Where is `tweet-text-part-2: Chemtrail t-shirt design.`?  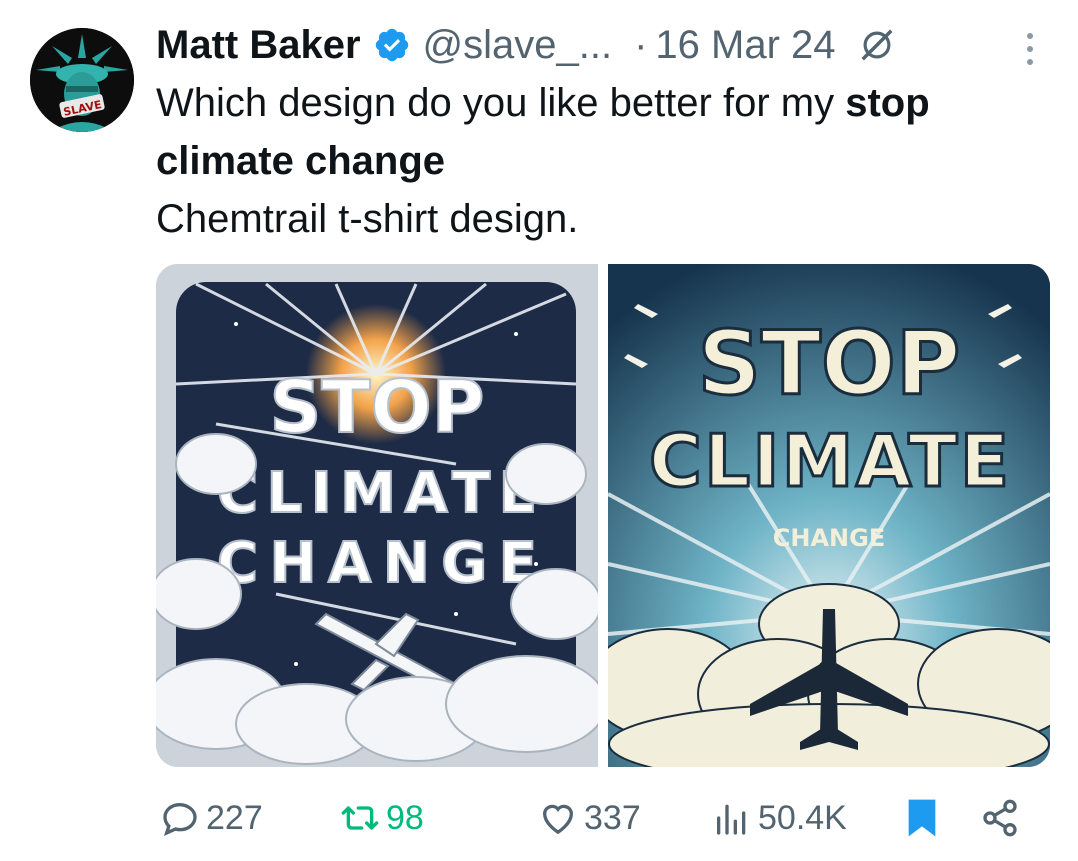 tweet-text-part-2: Chemtrail t-shirt design. is located at coordinates (367, 219).